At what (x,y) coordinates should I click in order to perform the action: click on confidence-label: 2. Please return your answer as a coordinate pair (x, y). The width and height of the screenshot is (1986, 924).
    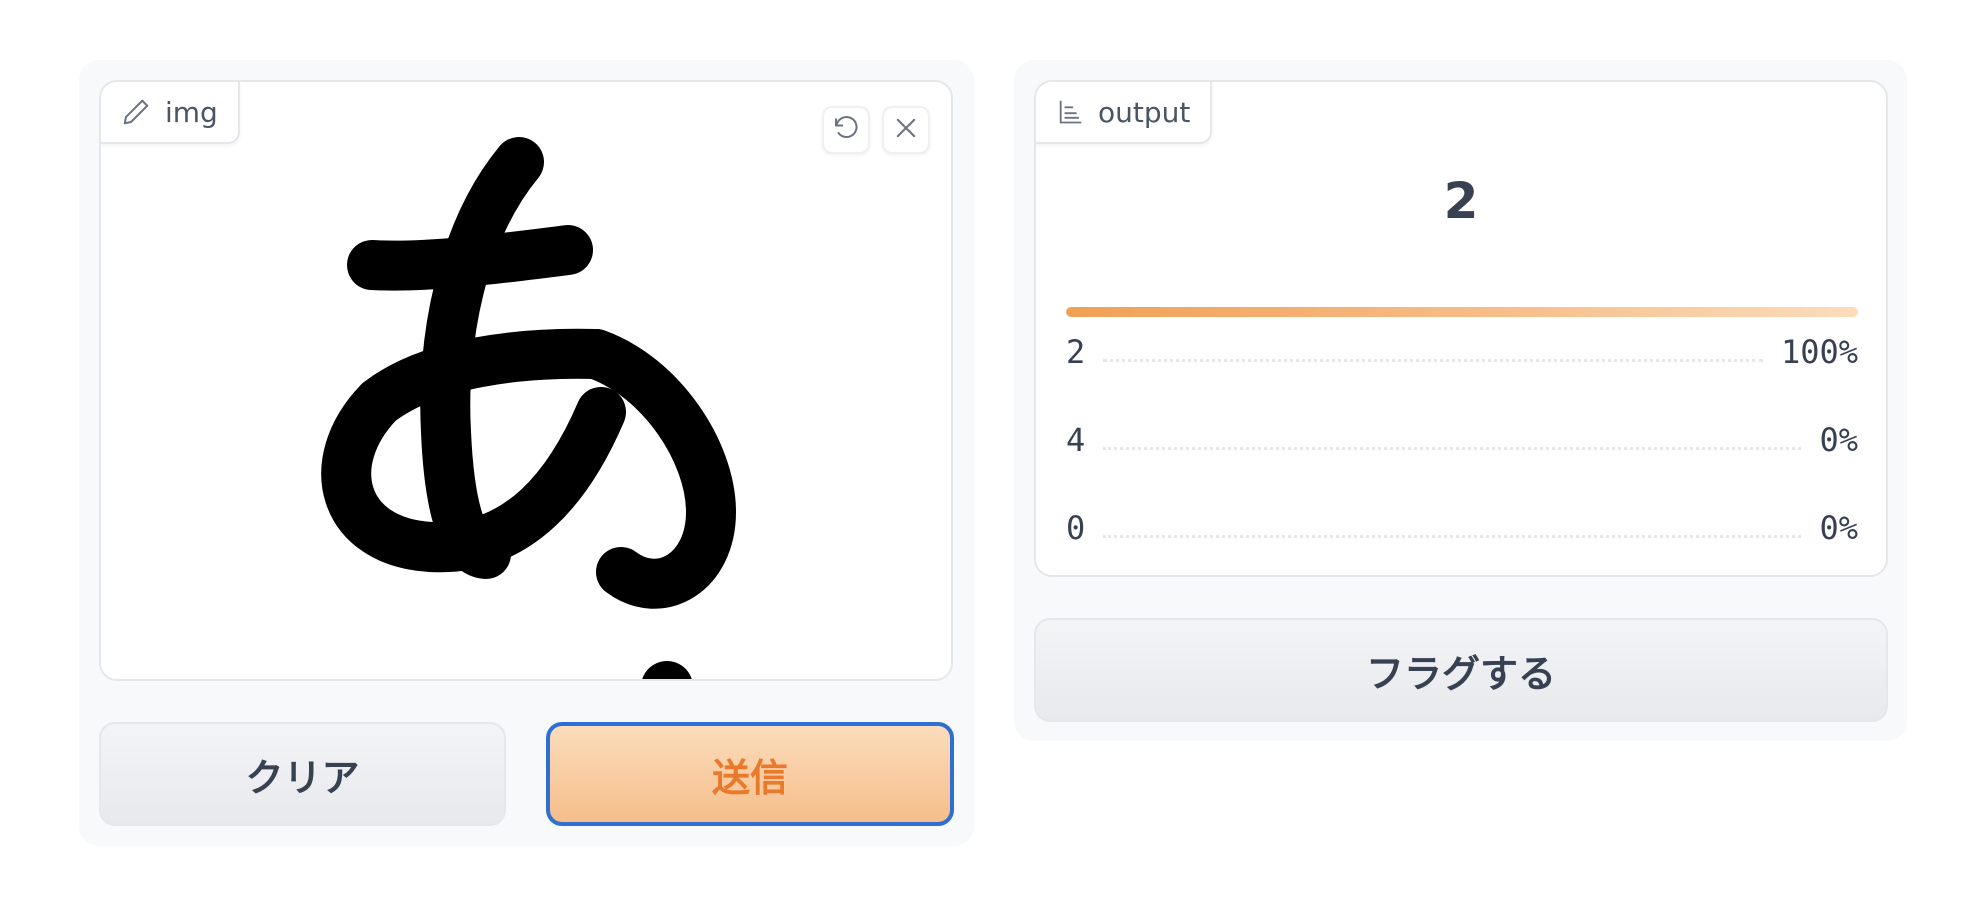
    Looking at the image, I should click on (1076, 352).